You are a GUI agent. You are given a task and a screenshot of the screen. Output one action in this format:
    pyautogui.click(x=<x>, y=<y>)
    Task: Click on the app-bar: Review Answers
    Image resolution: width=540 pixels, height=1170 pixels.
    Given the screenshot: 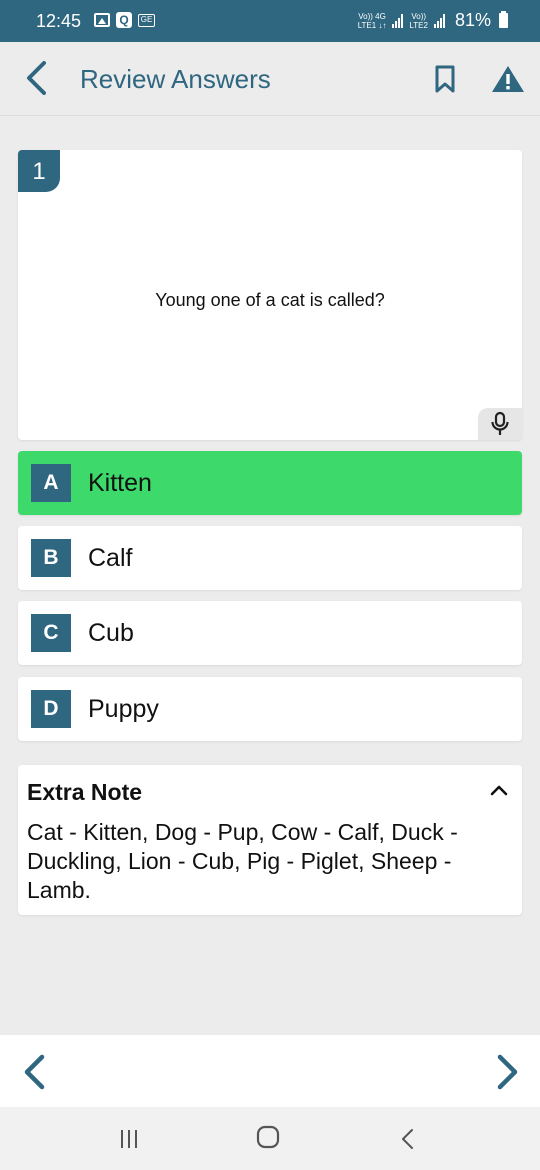 What is the action you would take?
    pyautogui.click(x=270, y=79)
    